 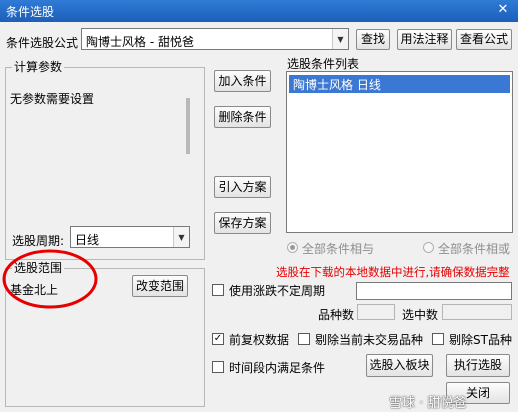 I want to click on exclude-untraded-checkbox, so click(x=304, y=339).